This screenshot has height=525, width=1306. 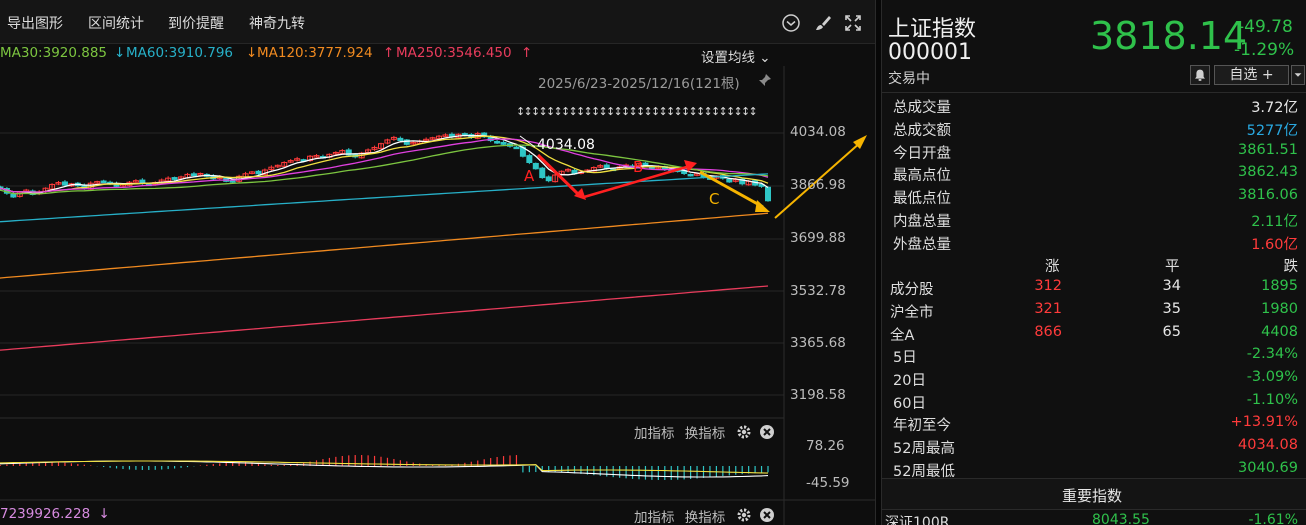 What do you see at coordinates (1273, 518) in the screenshot?
I see `major-index-pct: -1.61%` at bounding box center [1273, 518].